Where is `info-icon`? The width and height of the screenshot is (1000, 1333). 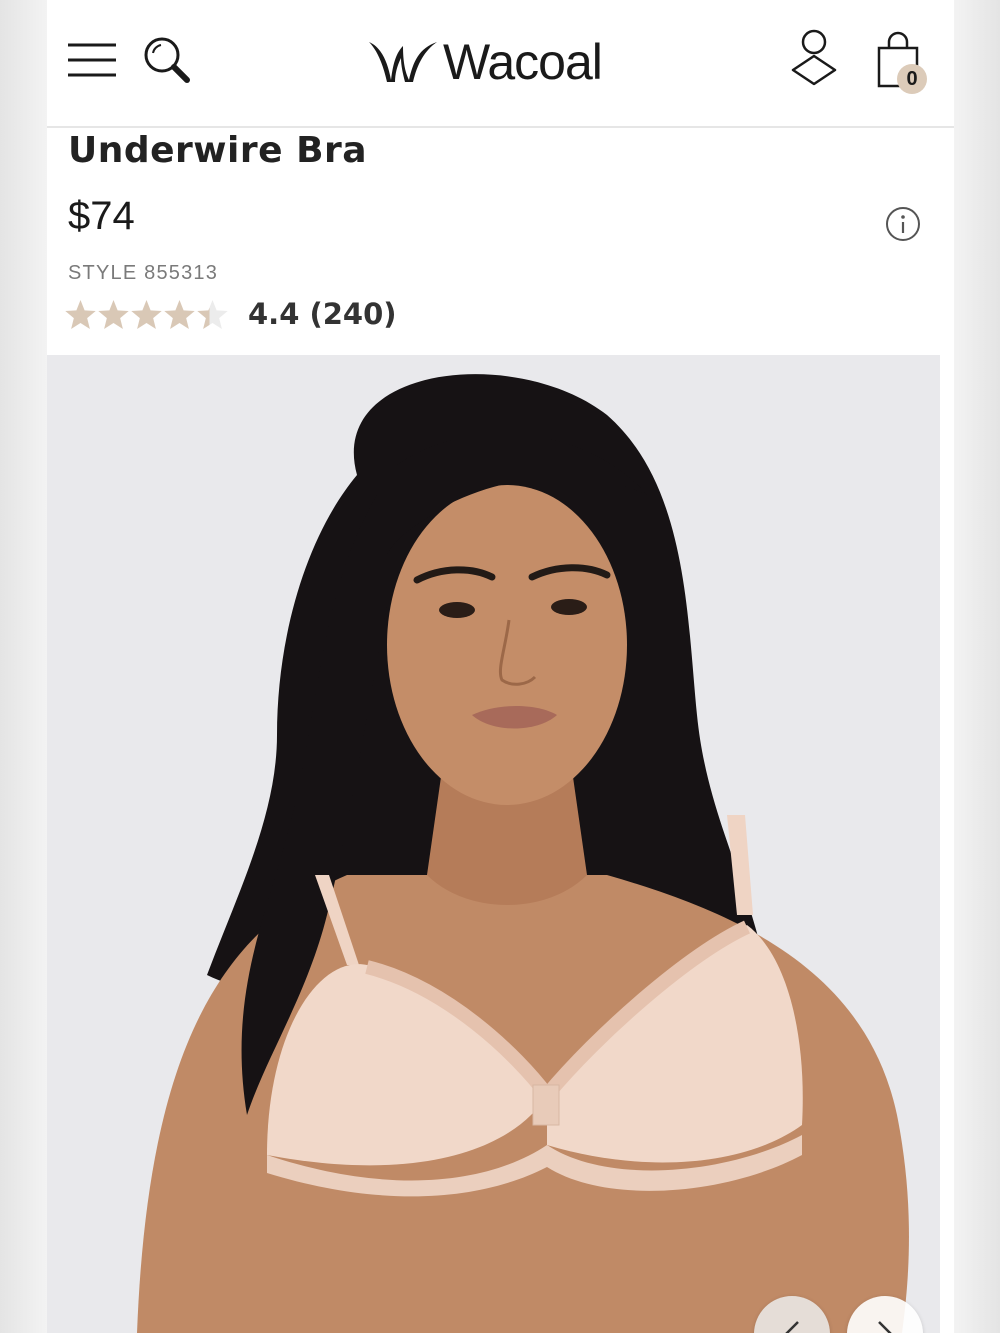 info-icon is located at coordinates (903, 224).